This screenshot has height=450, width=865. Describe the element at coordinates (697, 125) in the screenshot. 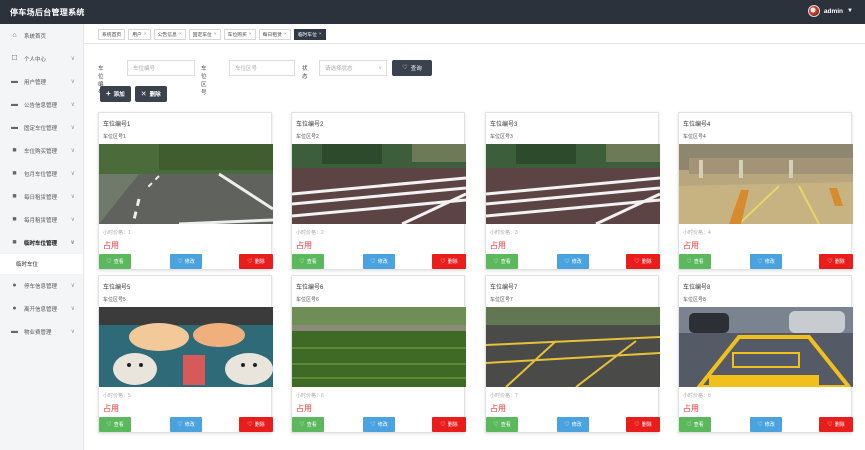

I see `parking-number: 车位编号4` at that location.